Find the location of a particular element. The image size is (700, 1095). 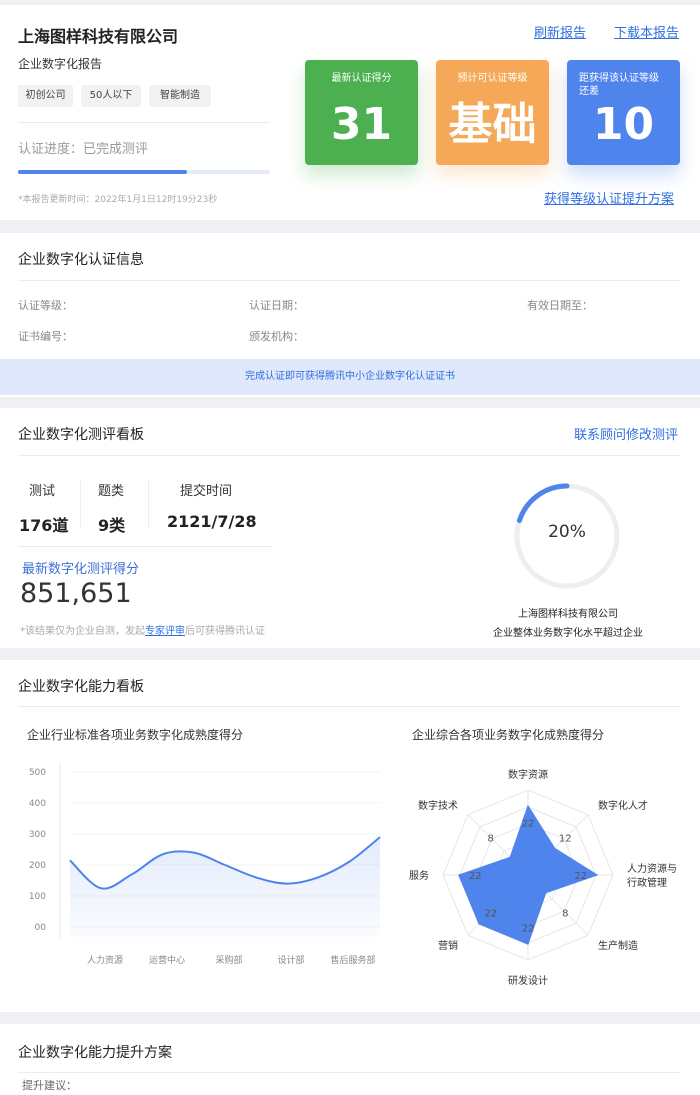

radar-axis-label: 数字化人才 is located at coordinates (623, 805).